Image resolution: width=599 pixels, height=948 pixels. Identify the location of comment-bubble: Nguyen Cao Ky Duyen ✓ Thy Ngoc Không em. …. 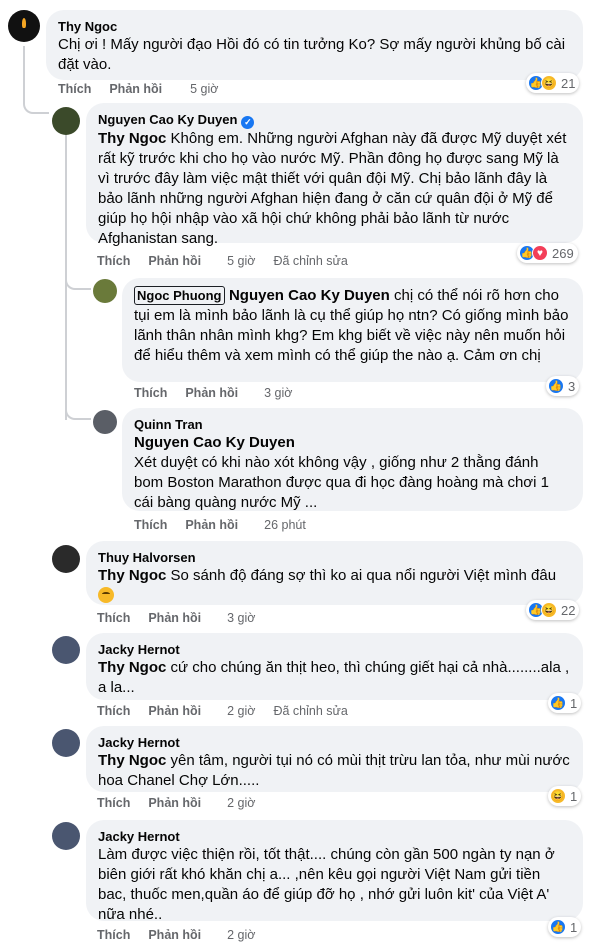
(334, 175).